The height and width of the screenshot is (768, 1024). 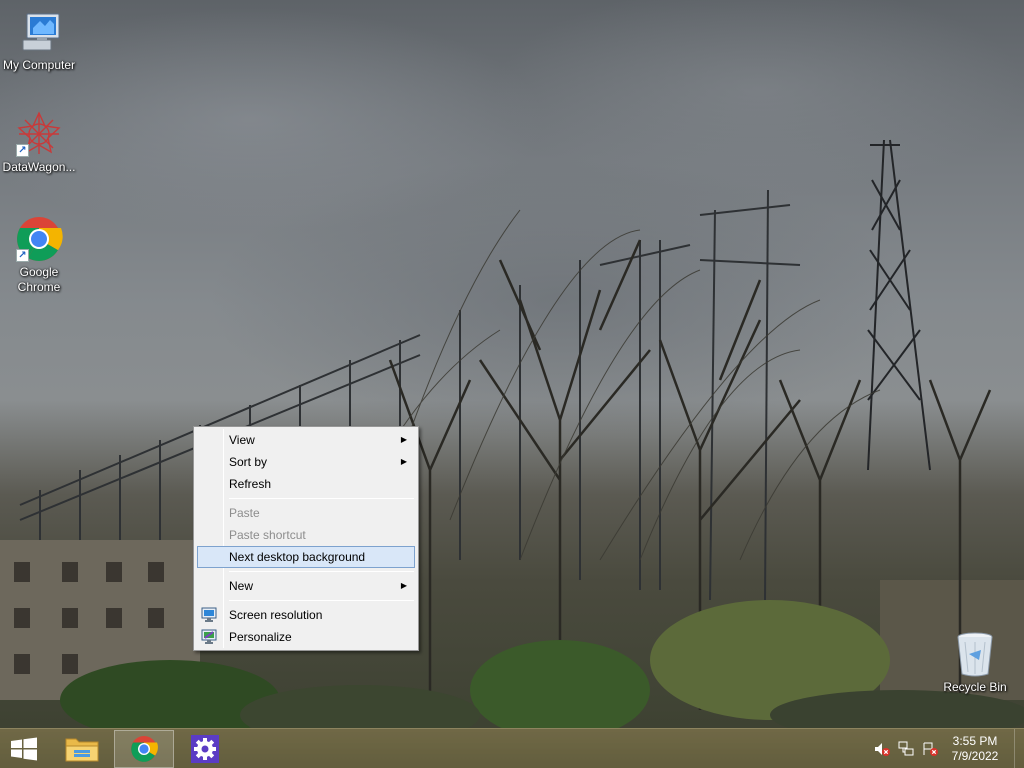 I want to click on action-center-icon, so click(x=930, y=749).